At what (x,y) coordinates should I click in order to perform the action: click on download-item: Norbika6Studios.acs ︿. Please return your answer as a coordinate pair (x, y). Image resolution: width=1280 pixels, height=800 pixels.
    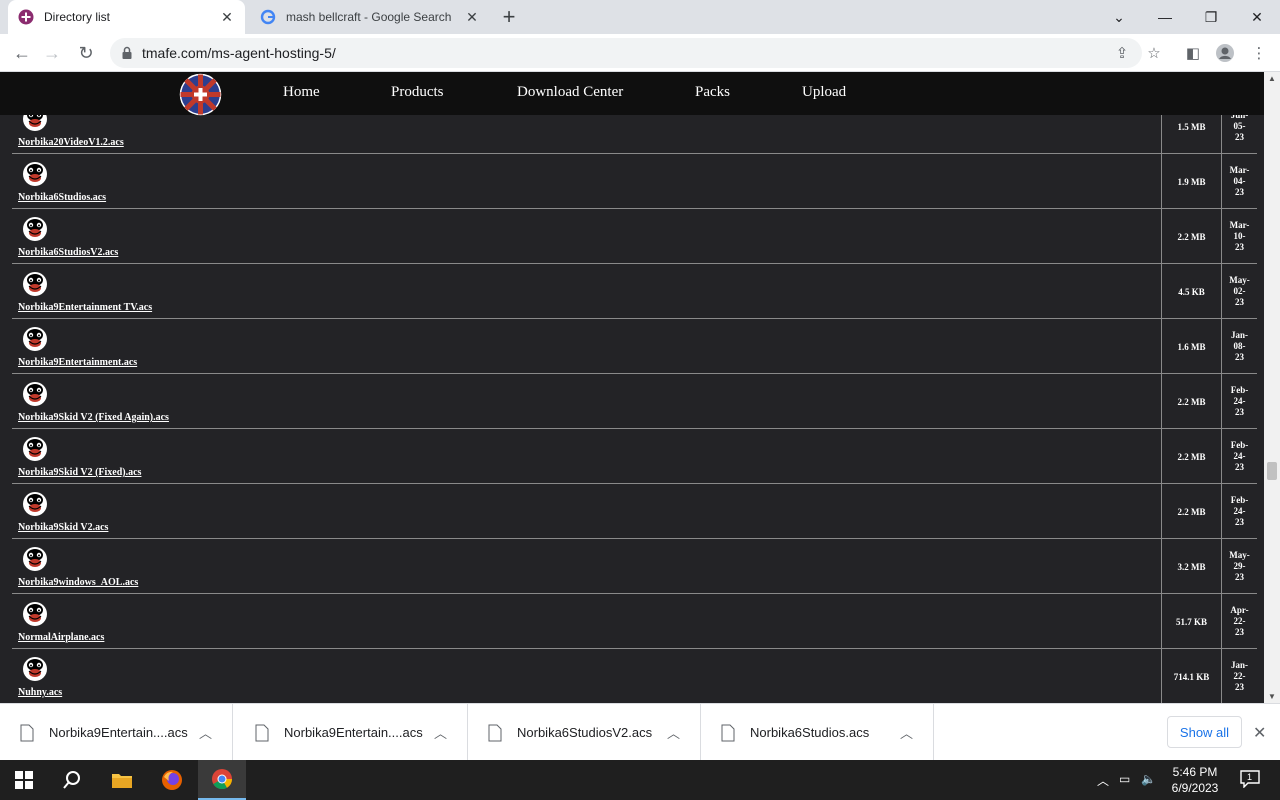
    Looking at the image, I should click on (817, 732).